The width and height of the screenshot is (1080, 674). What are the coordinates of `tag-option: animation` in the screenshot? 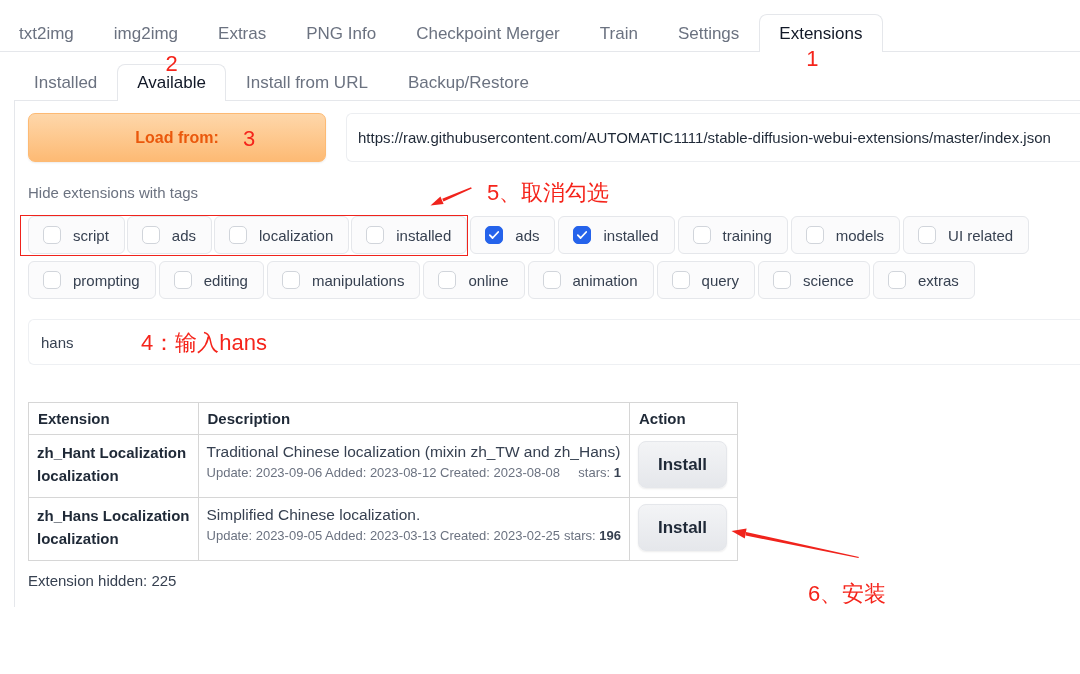 It's located at (590, 280).